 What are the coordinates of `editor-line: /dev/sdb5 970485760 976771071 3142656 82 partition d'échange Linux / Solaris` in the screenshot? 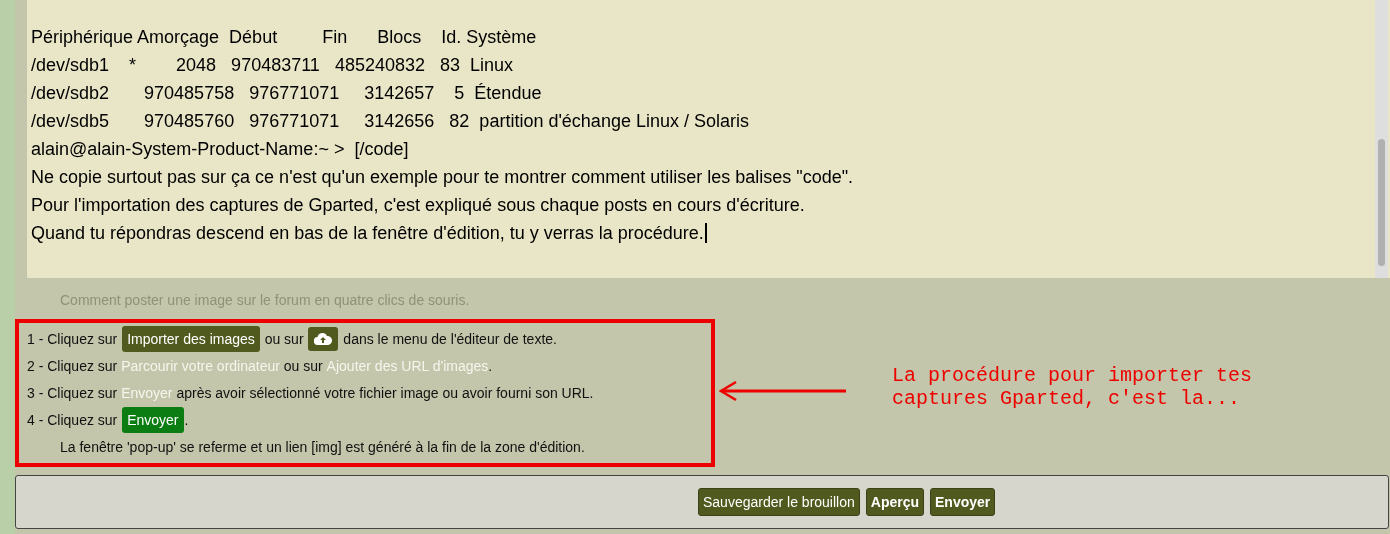 It's located at (390, 121).